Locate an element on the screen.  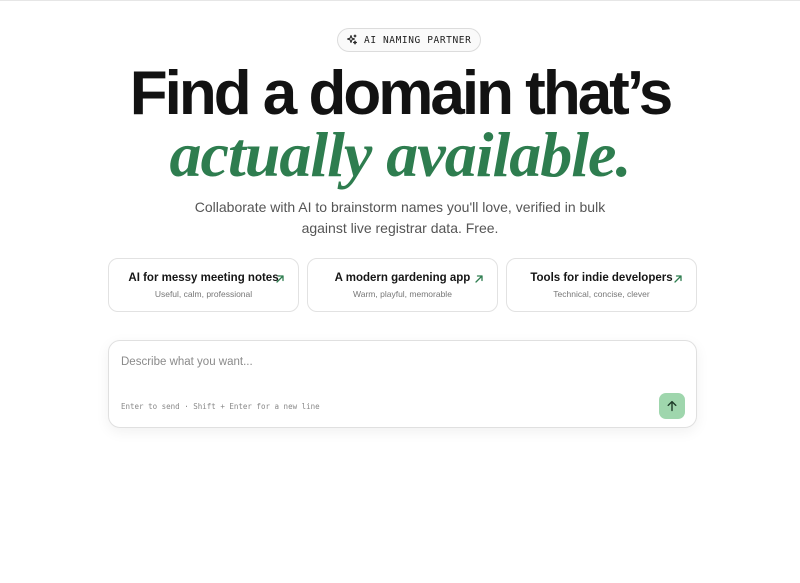
arrow-up-icon is located at coordinates (672, 406).